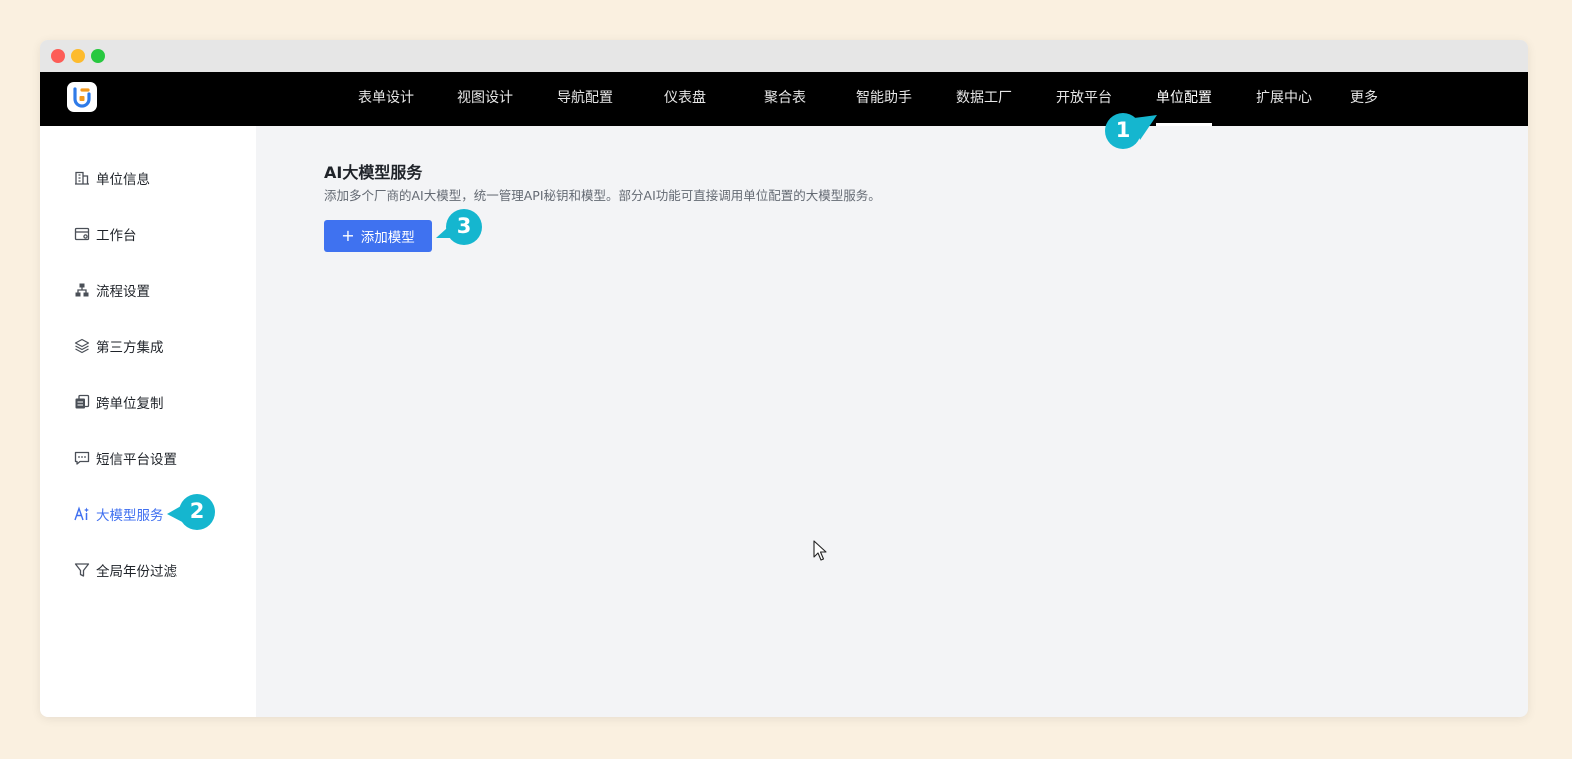 The image size is (1572, 759). I want to click on message-icon, so click(82, 458).